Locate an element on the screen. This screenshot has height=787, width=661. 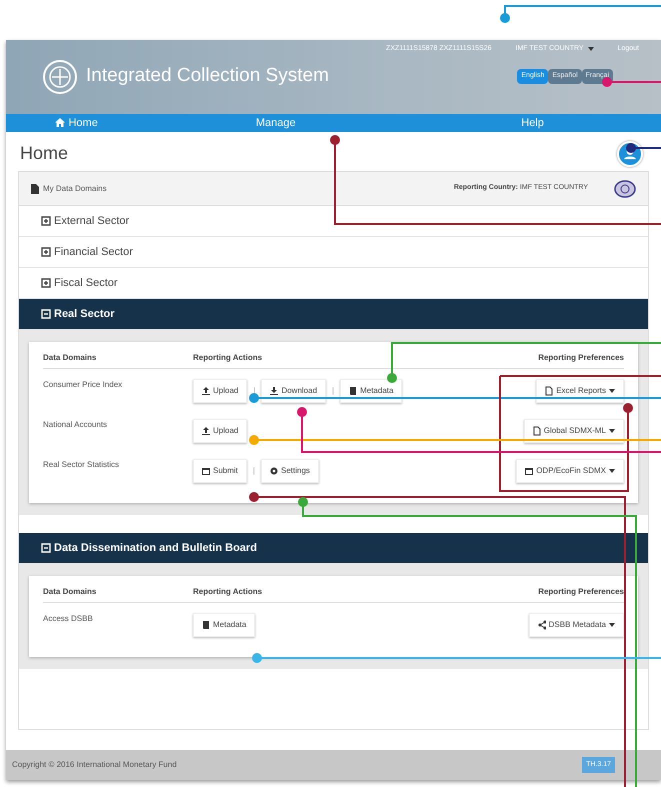
preference-dropdown: DSBB Metadata is located at coordinates (576, 625).